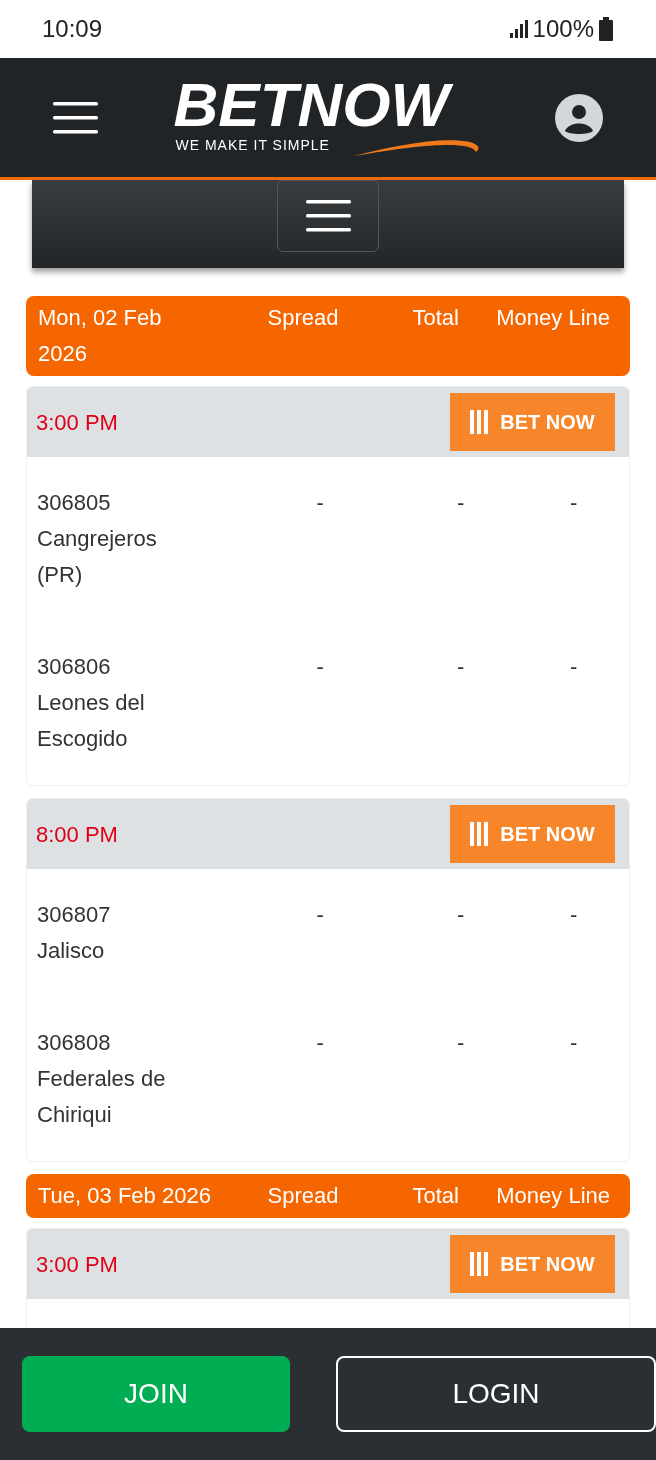  What do you see at coordinates (579, 117) in the screenshot?
I see `user-avatar-icon` at bounding box center [579, 117].